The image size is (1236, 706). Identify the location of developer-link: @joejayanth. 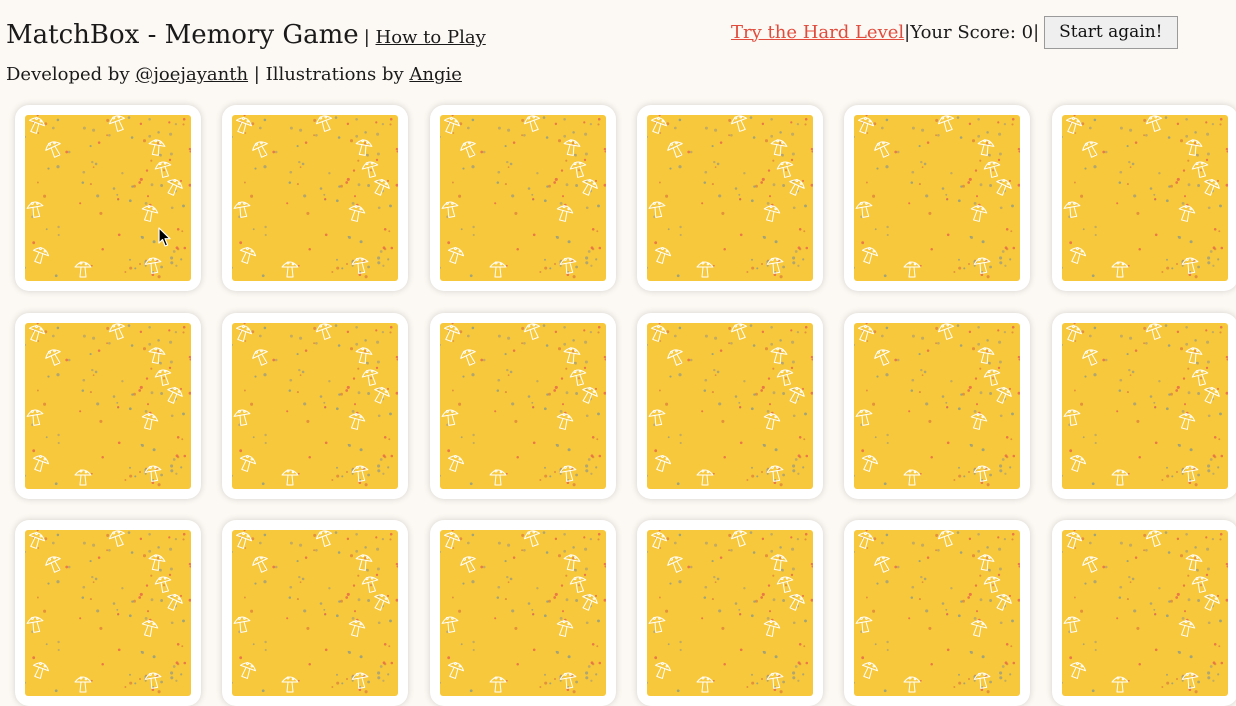
(191, 74).